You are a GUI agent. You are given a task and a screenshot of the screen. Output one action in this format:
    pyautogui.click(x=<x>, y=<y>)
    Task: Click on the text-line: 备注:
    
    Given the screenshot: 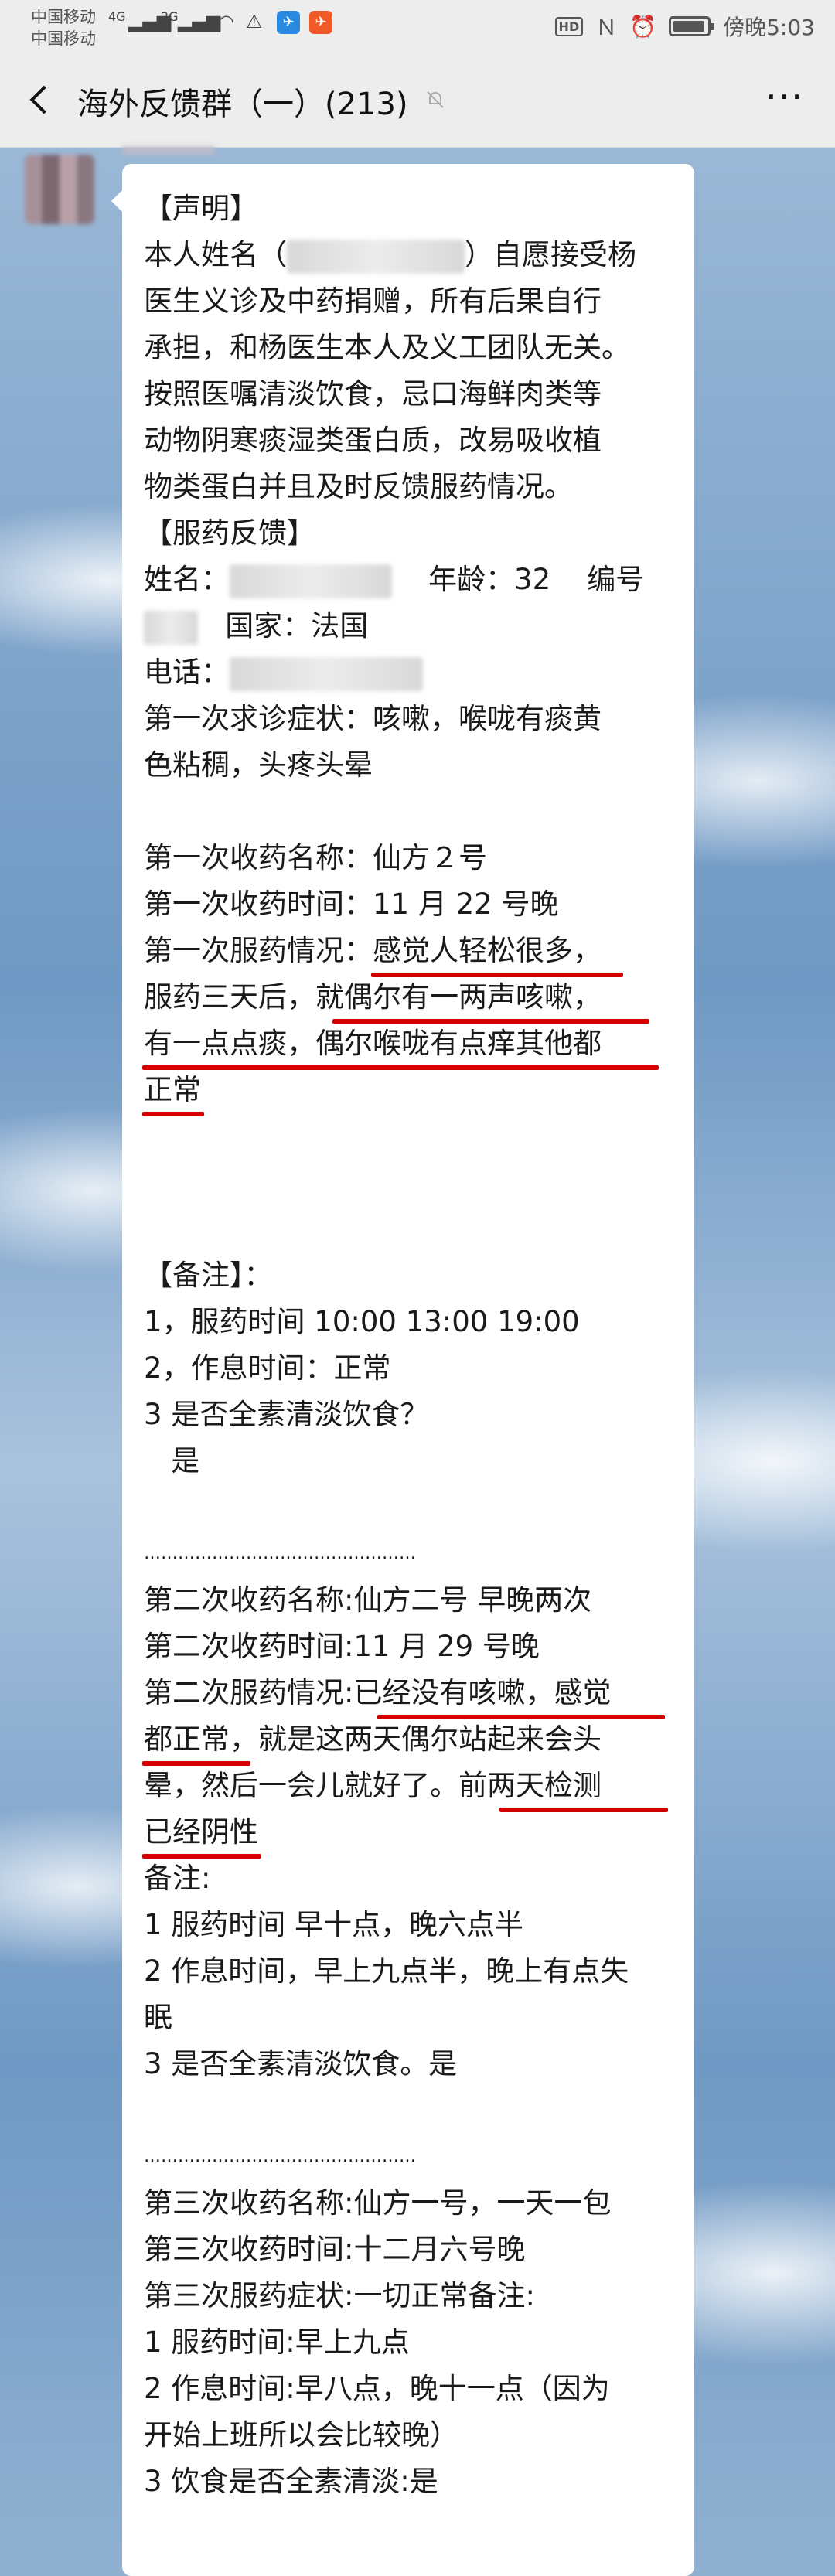 What is the action you would take?
    pyautogui.click(x=177, y=1878)
    